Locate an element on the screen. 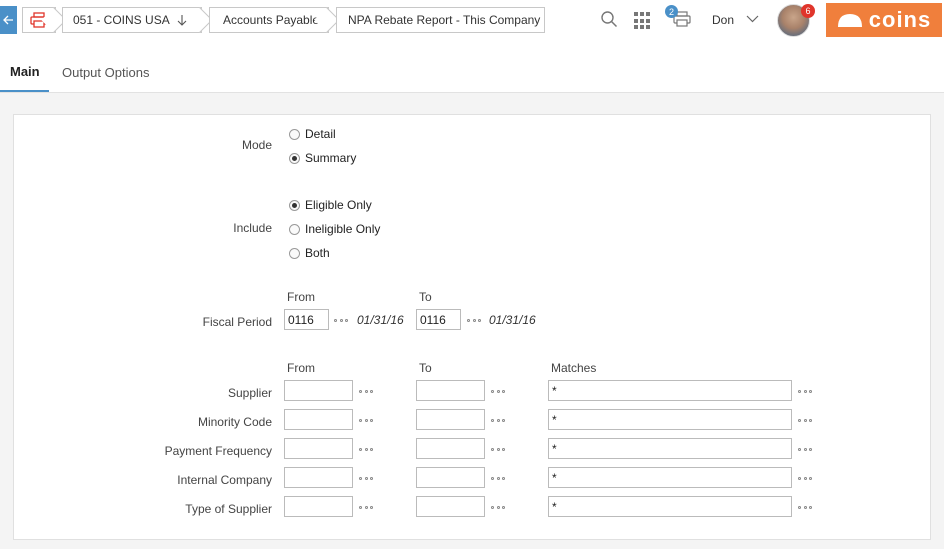 Image resolution: width=944 pixels, height=549 pixels. supplier-from-lookup-icon is located at coordinates (366, 391).